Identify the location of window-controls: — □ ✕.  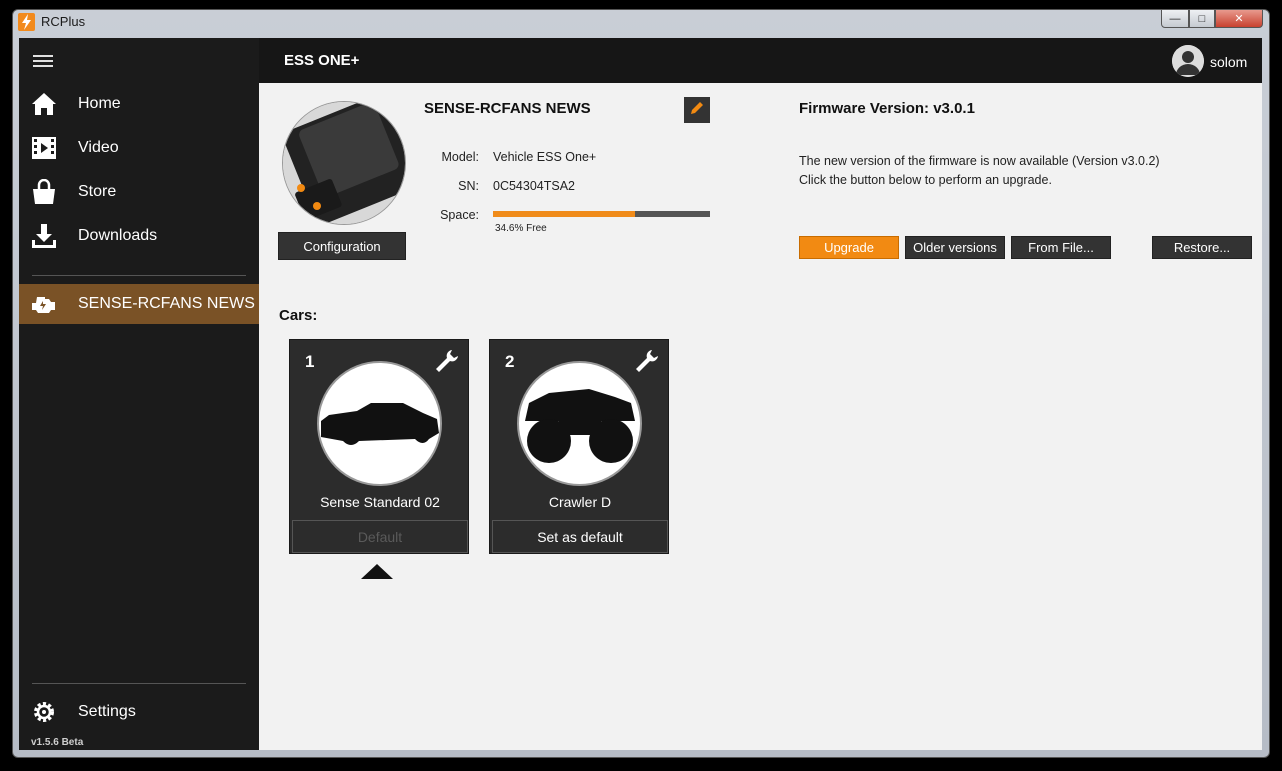
(1212, 18).